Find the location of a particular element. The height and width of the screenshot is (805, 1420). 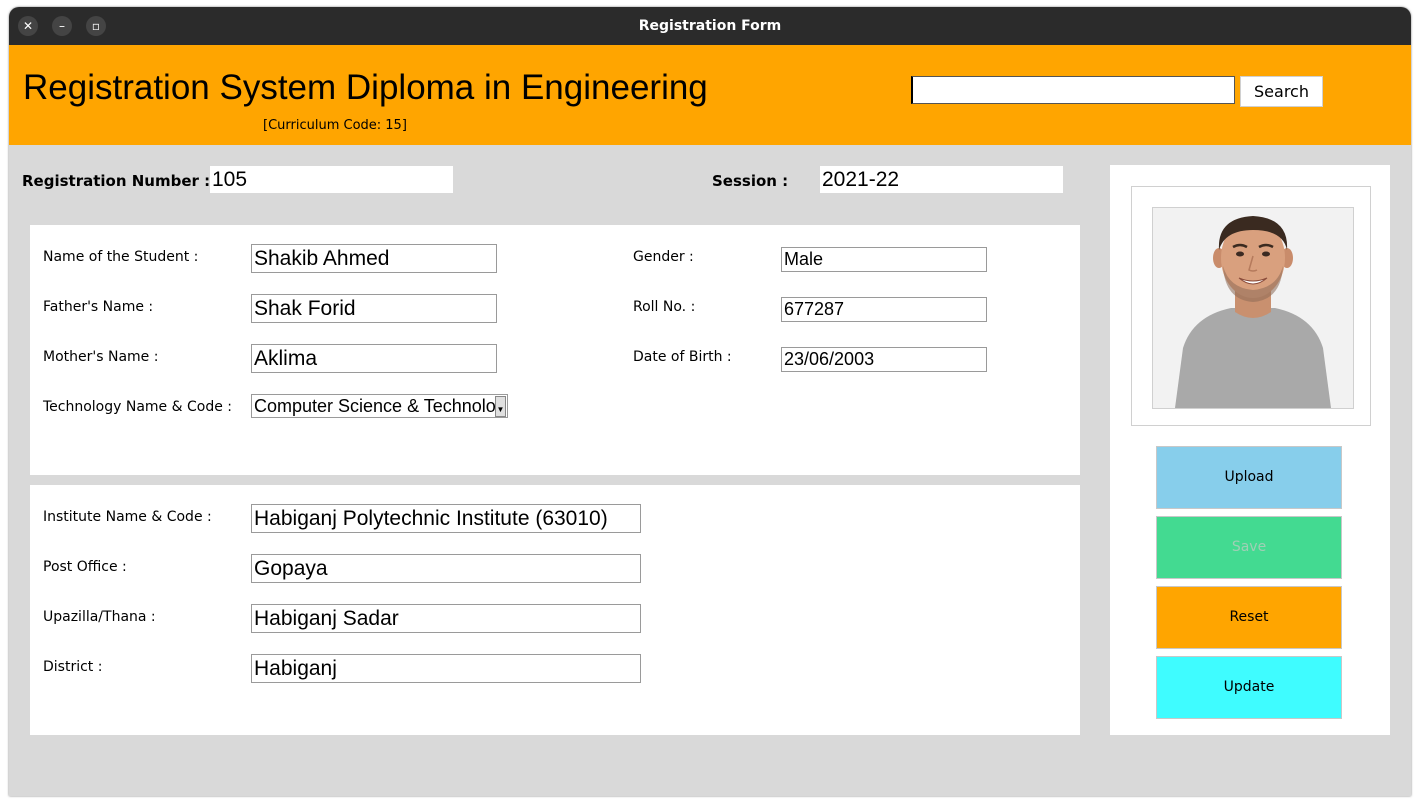

dob-field: 23/06/2003 is located at coordinates (884, 359).